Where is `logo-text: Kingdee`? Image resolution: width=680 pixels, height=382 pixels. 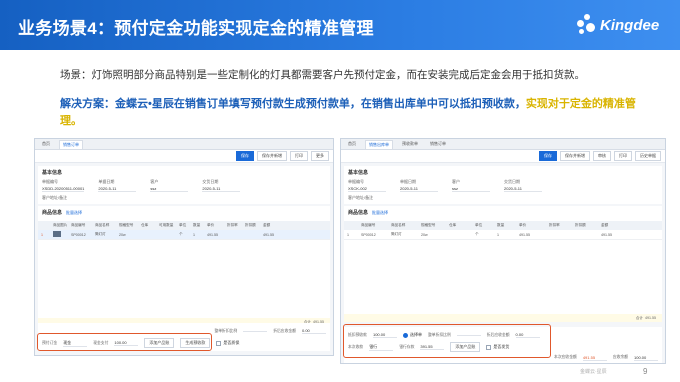
logo-text: Kingdee is located at coordinates (630, 25).